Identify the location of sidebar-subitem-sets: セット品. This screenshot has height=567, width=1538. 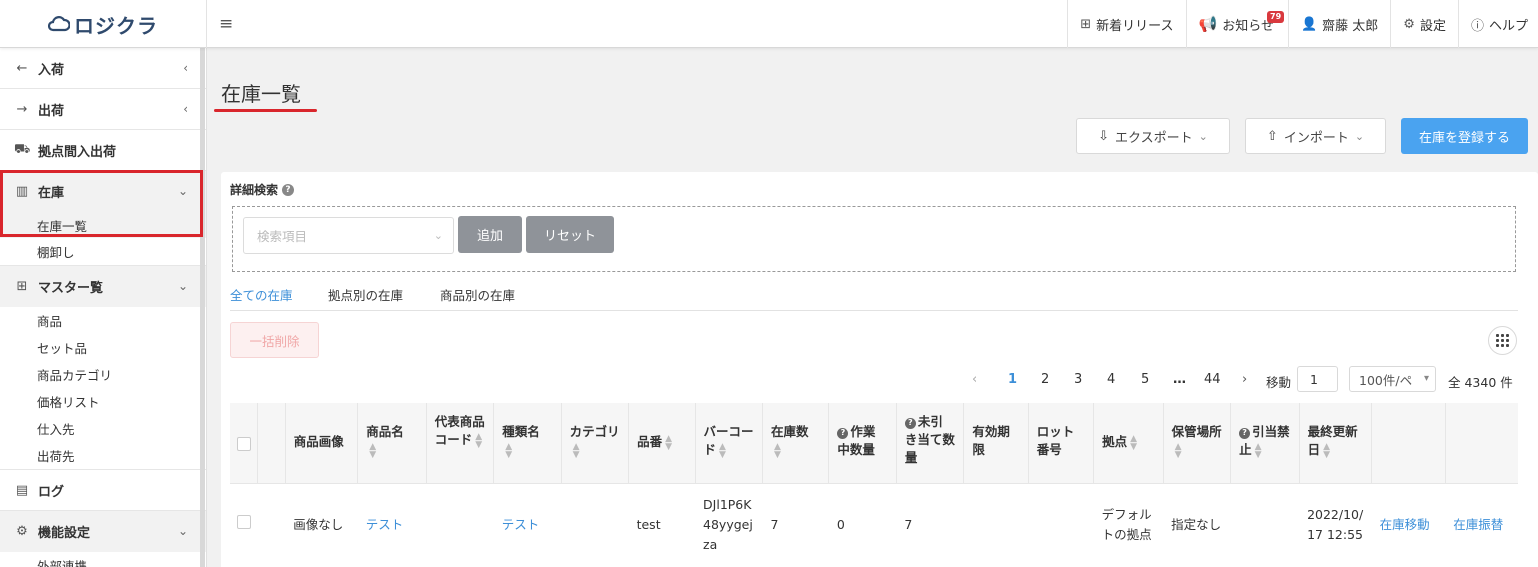
(103, 347).